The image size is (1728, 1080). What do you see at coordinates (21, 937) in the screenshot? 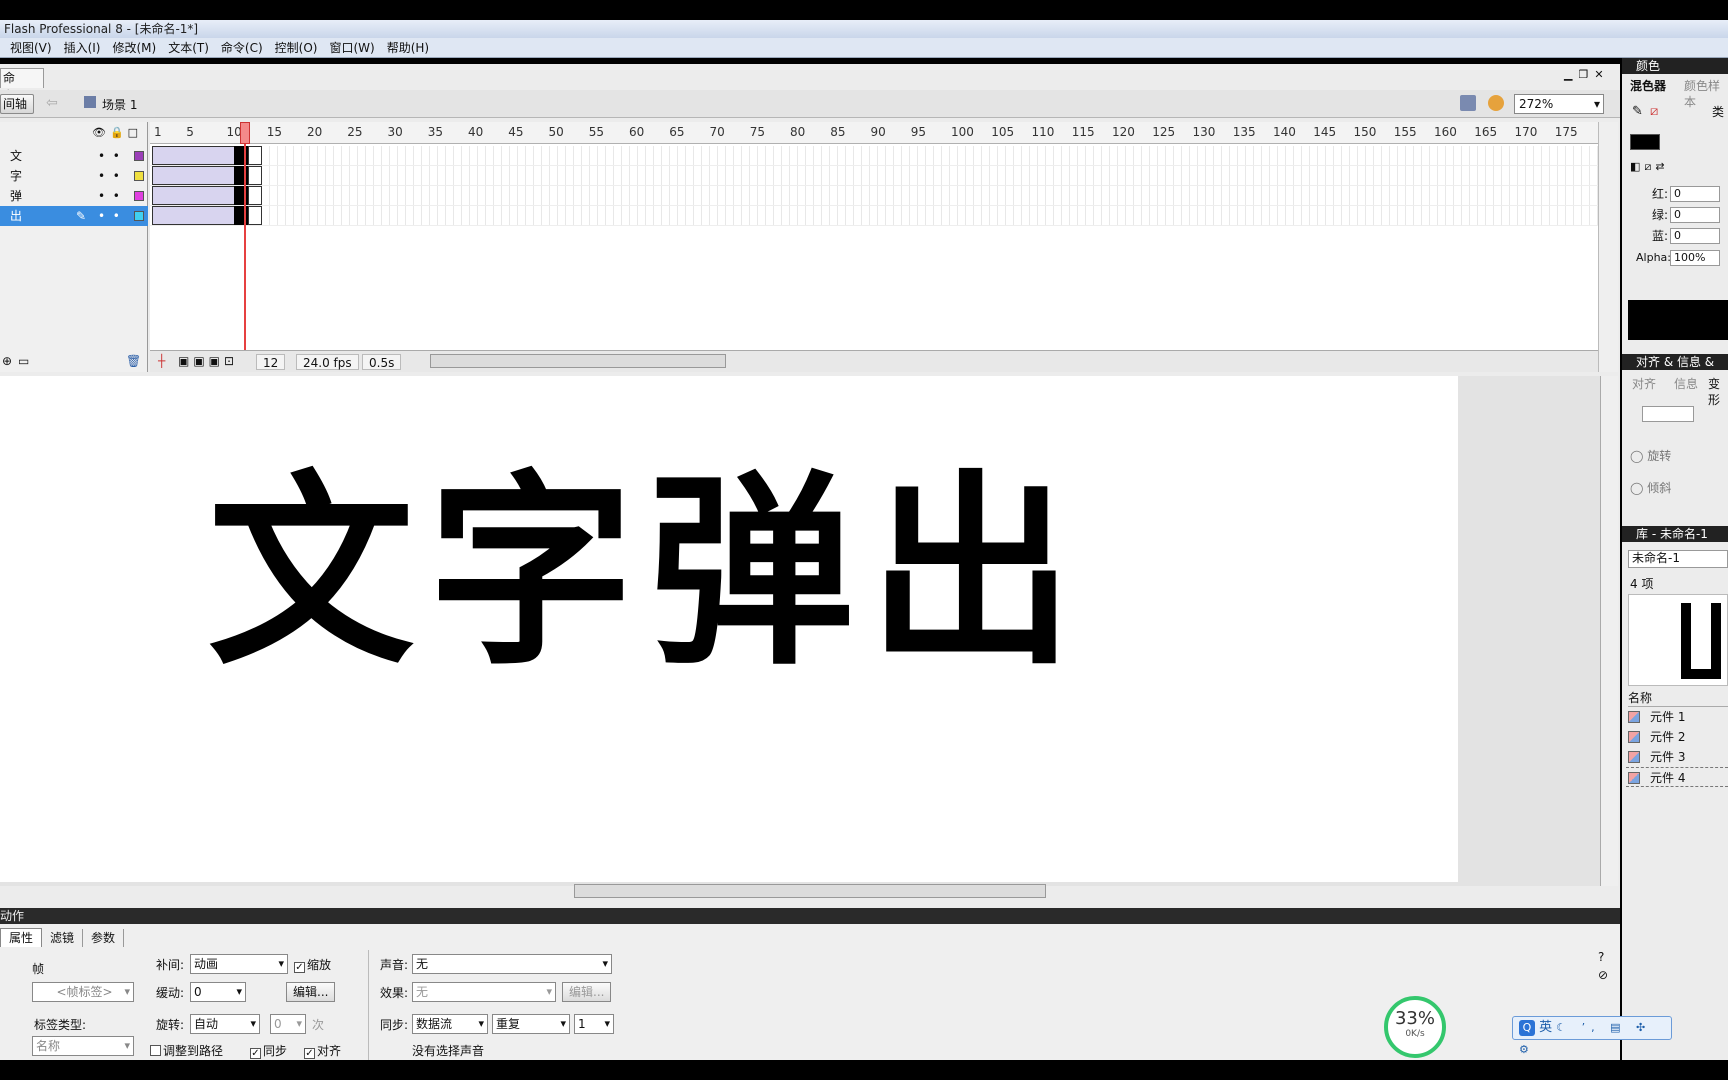
I see `tab-properties: 属性` at bounding box center [21, 937].